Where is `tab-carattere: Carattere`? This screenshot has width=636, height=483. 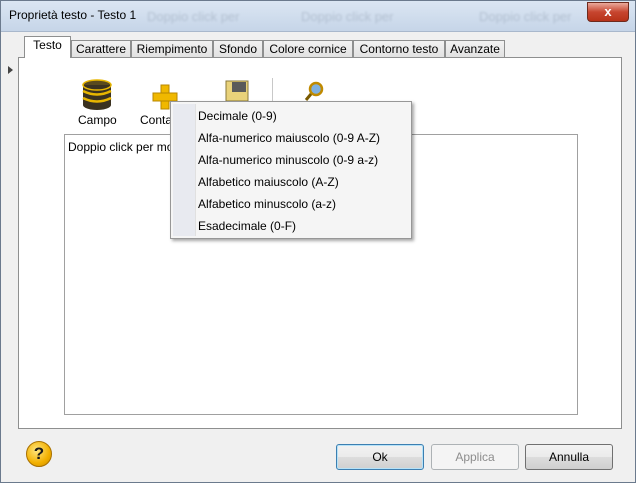 tab-carattere: Carattere is located at coordinates (101, 49).